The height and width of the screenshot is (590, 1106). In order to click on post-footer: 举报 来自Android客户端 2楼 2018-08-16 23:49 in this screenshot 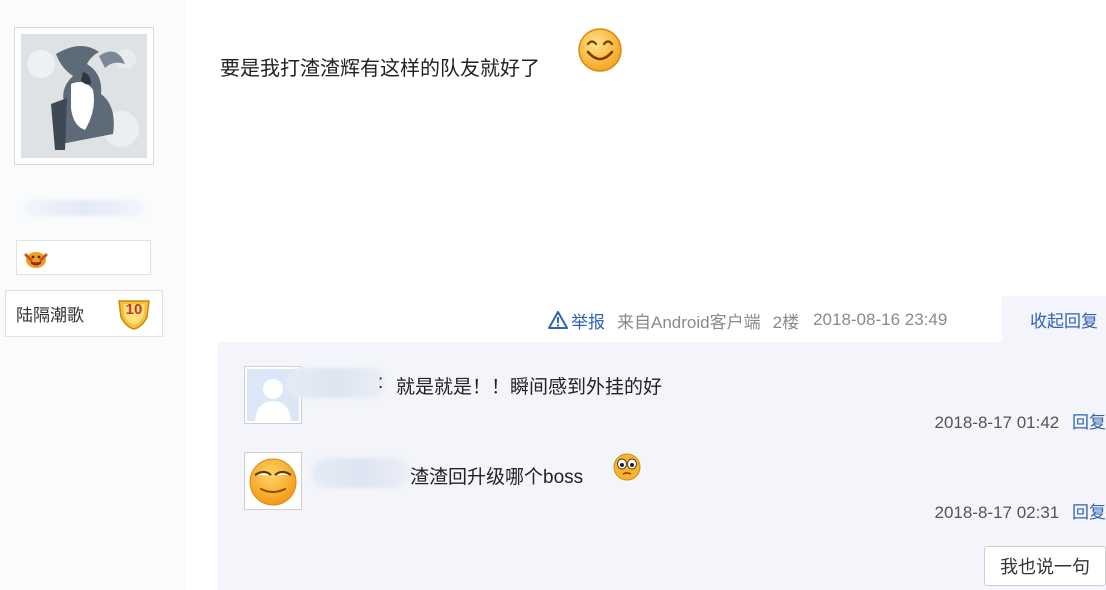, I will do `click(747, 320)`.